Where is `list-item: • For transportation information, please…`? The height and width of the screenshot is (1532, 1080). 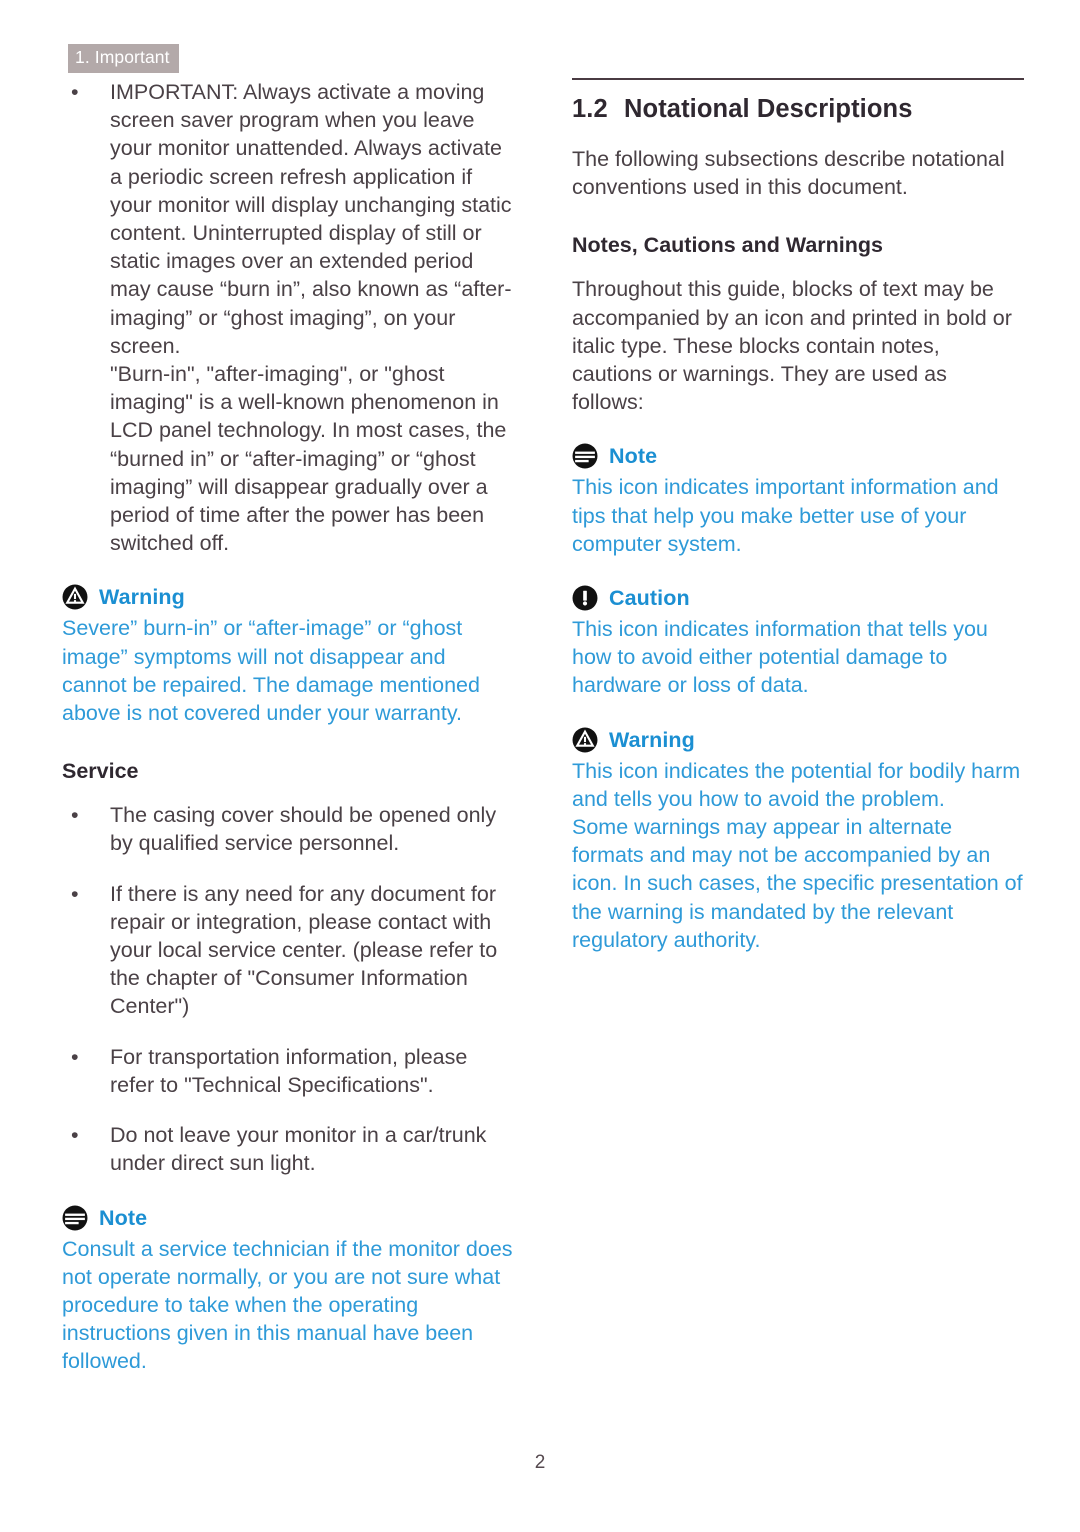 list-item: • For transportation information, please… is located at coordinates (288, 1071).